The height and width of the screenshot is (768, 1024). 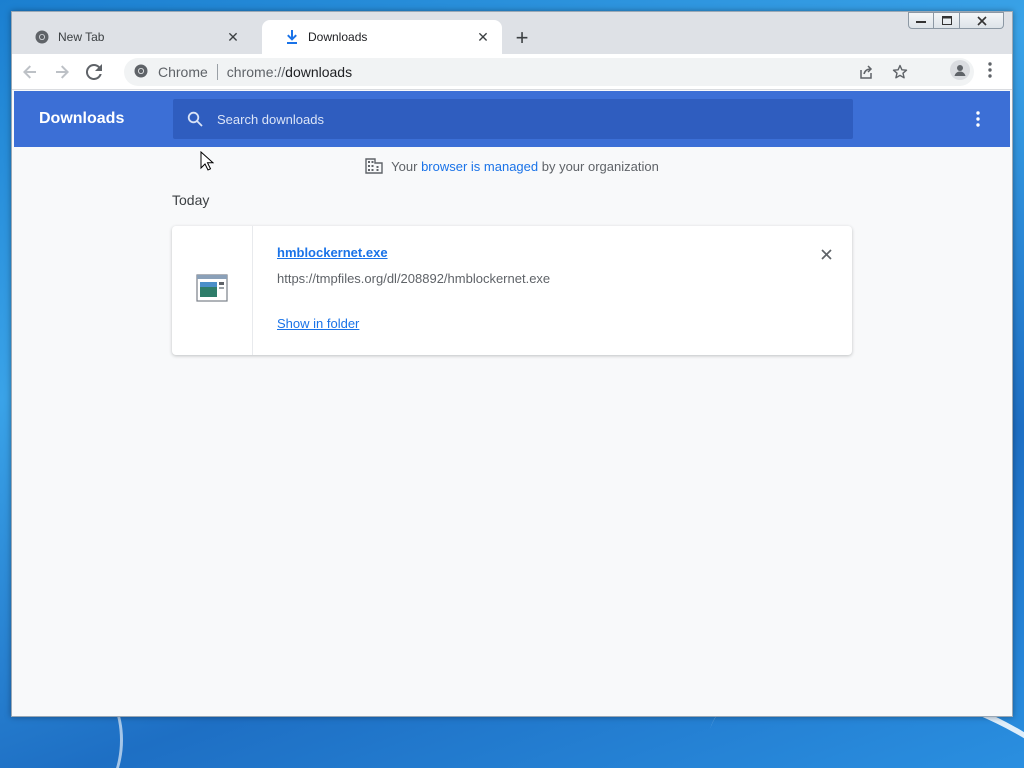 I want to click on file-icon-area, so click(x=212, y=290).